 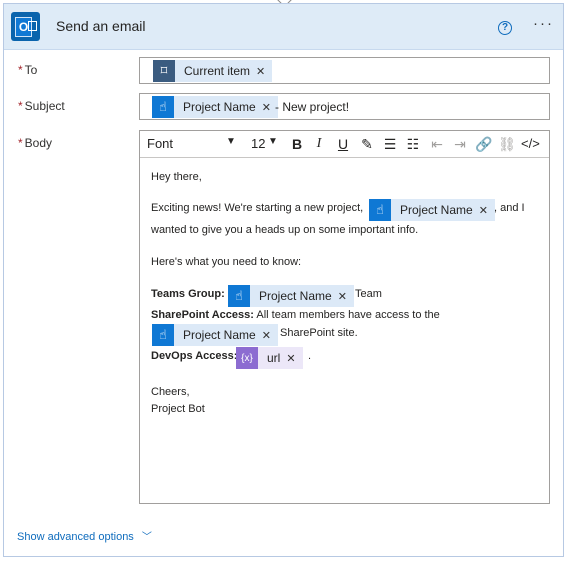 What do you see at coordinates (213, 71) in the screenshot?
I see `current-item-token: ⌑ Current item ✕` at bounding box center [213, 71].